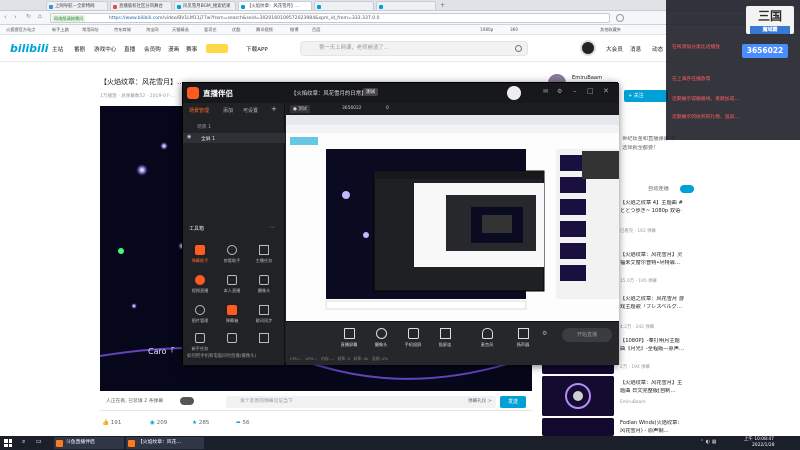 This screenshot has height=450, width=800. I want to click on uploader-name: EmiruBaam, so click(587, 78).